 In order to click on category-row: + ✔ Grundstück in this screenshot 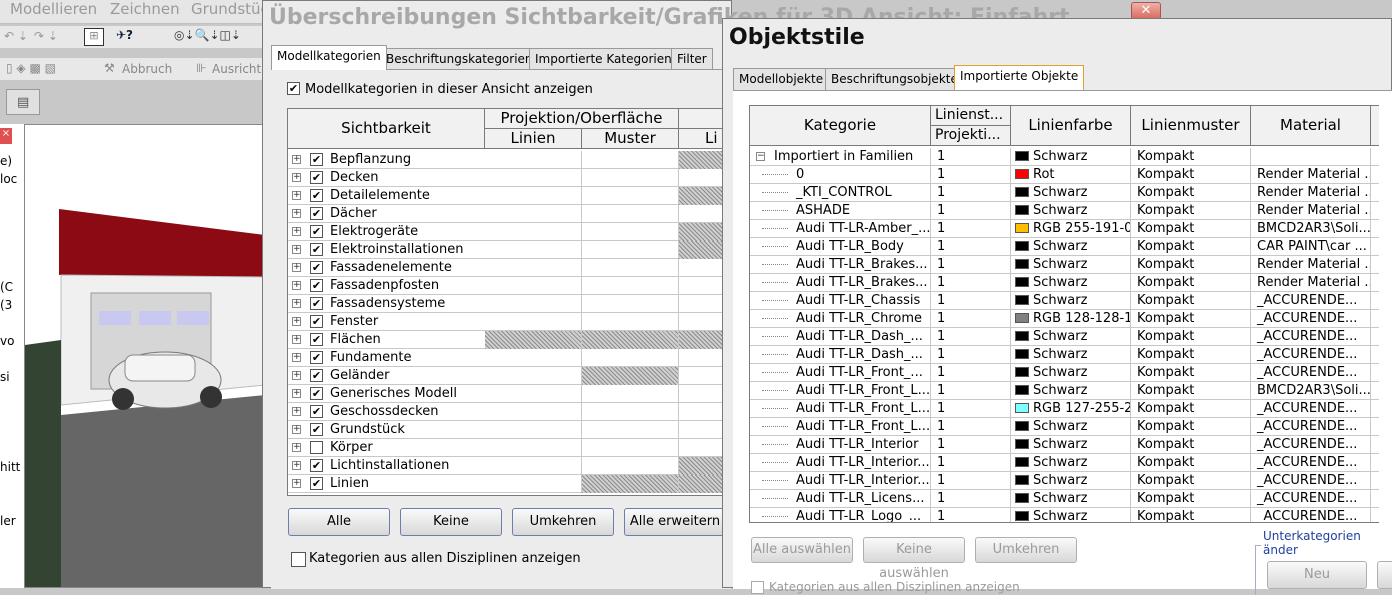, I will do `click(509, 430)`.